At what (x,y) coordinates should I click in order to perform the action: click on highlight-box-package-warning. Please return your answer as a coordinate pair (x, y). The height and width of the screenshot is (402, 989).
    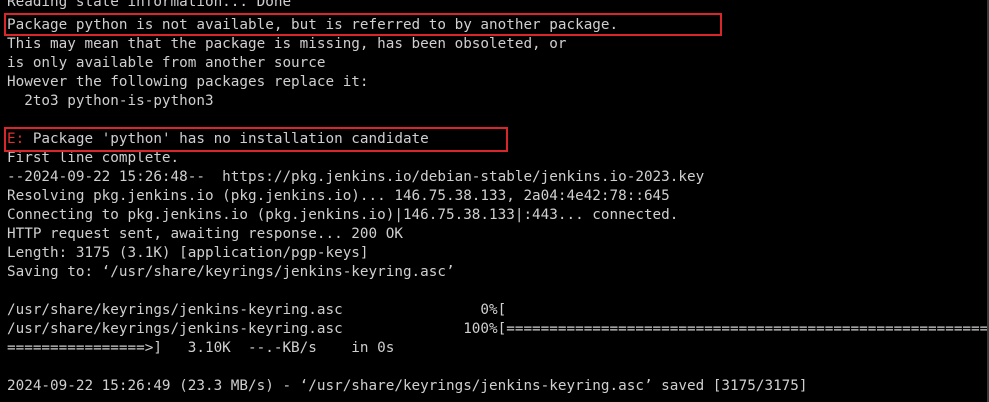
    Looking at the image, I should click on (363, 24).